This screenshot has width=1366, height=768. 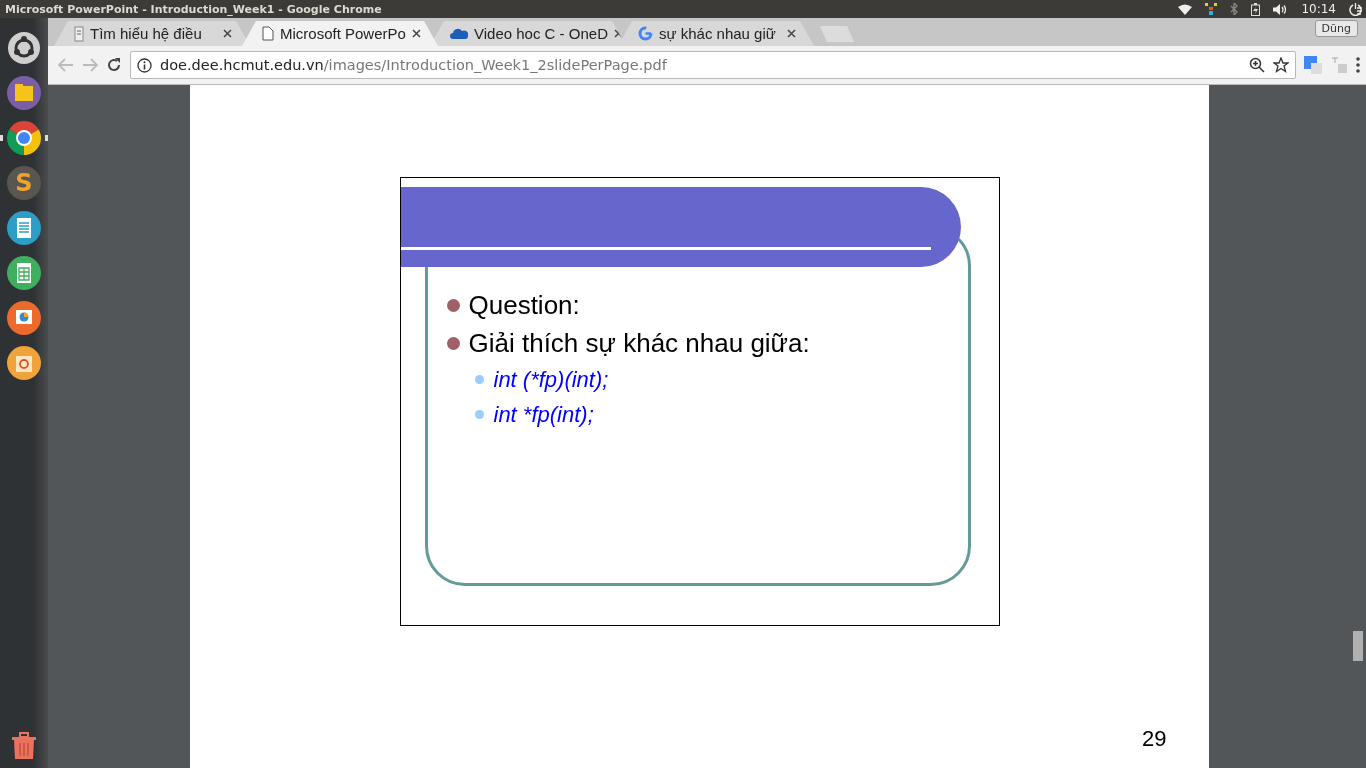 What do you see at coordinates (114, 65) in the screenshot?
I see `reload-icon` at bounding box center [114, 65].